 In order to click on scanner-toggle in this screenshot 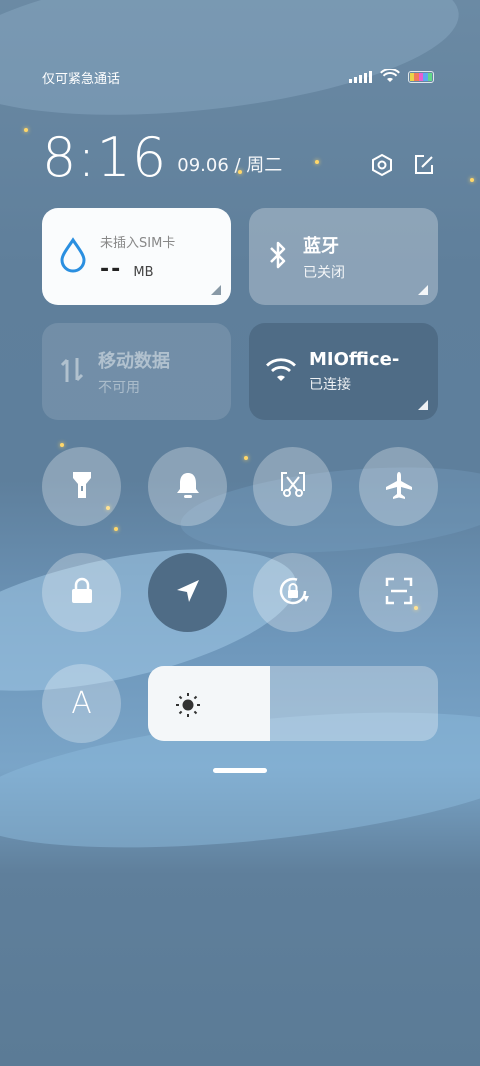, I will do `click(398, 592)`.